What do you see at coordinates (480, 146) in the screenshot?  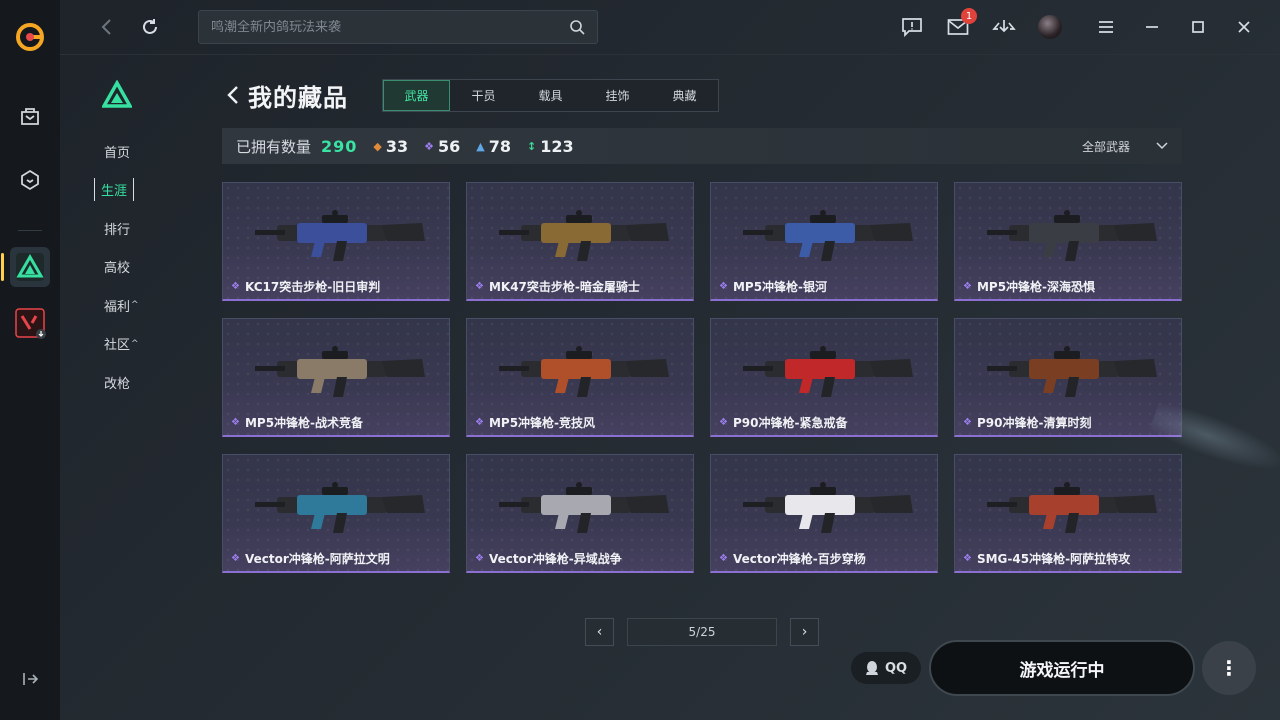 I see `rarity-blue-icon: ▲` at bounding box center [480, 146].